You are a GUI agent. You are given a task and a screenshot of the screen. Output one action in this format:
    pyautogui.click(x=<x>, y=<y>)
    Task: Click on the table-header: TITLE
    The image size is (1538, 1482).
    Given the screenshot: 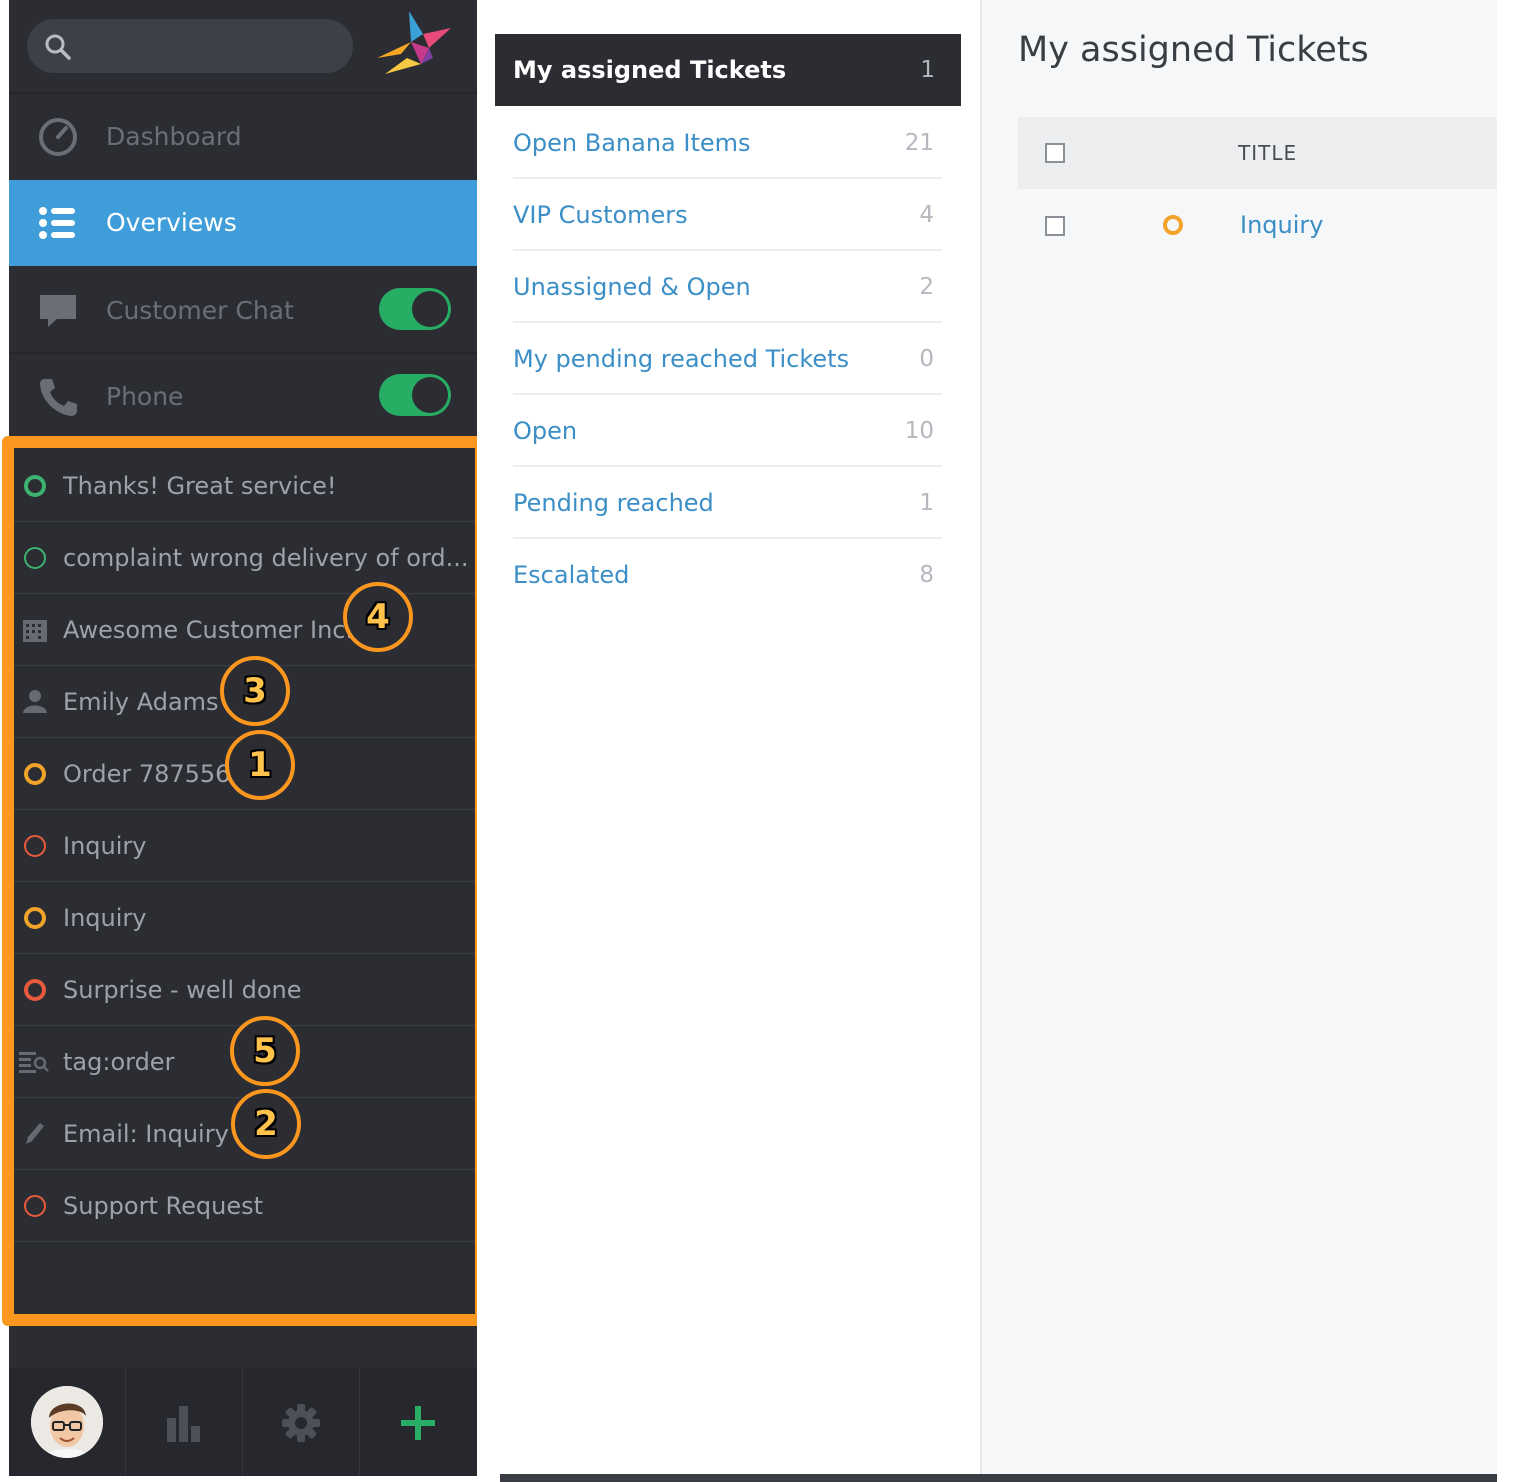 What is the action you would take?
    pyautogui.click(x=1258, y=153)
    